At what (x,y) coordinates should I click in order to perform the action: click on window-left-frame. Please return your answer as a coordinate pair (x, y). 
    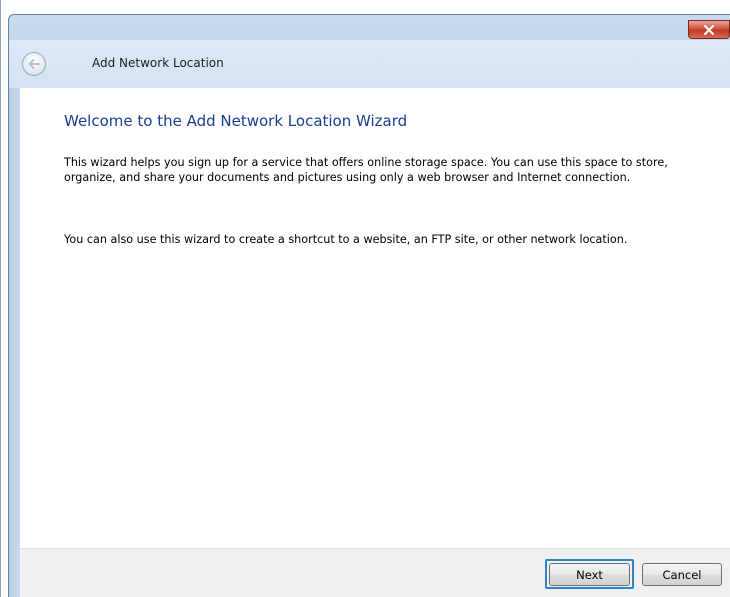
    Looking at the image, I should click on (14, 342).